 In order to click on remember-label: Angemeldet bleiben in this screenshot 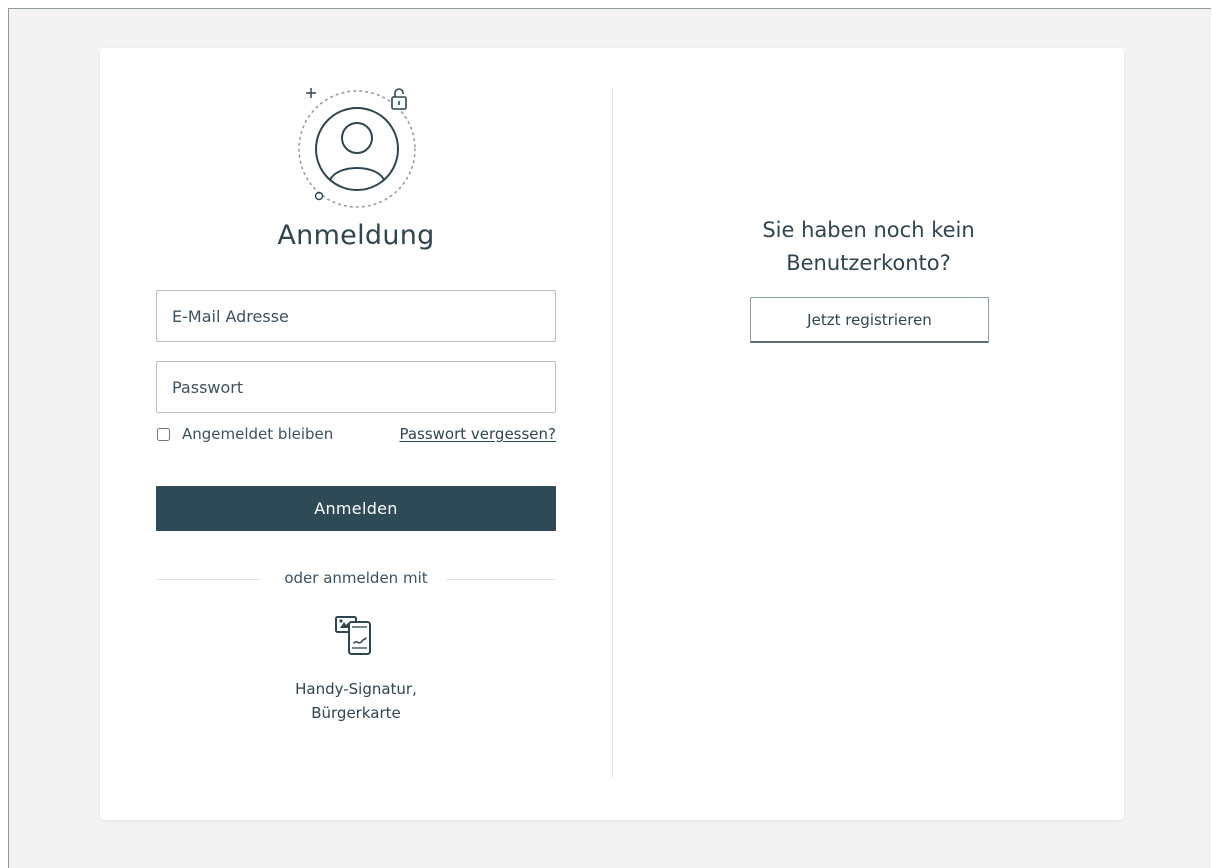, I will do `click(257, 434)`.